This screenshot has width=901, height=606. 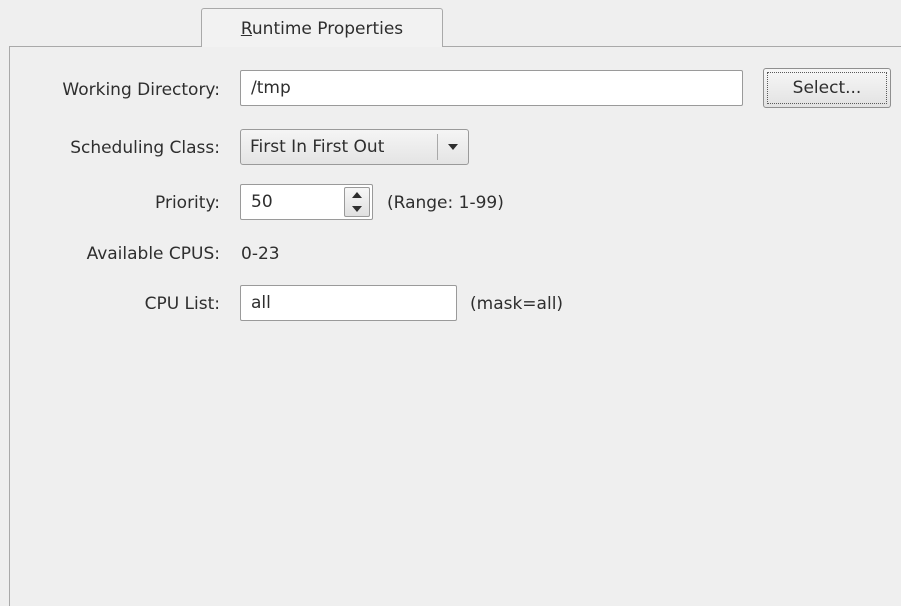 I want to click on working-directory-input, so click(x=491, y=88).